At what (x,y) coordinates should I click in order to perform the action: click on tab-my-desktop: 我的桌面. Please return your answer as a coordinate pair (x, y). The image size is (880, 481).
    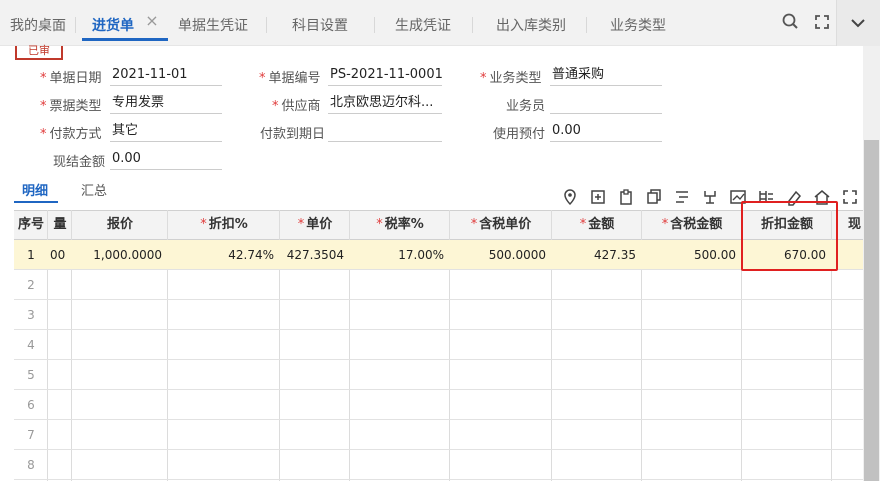
    Looking at the image, I should click on (38, 22).